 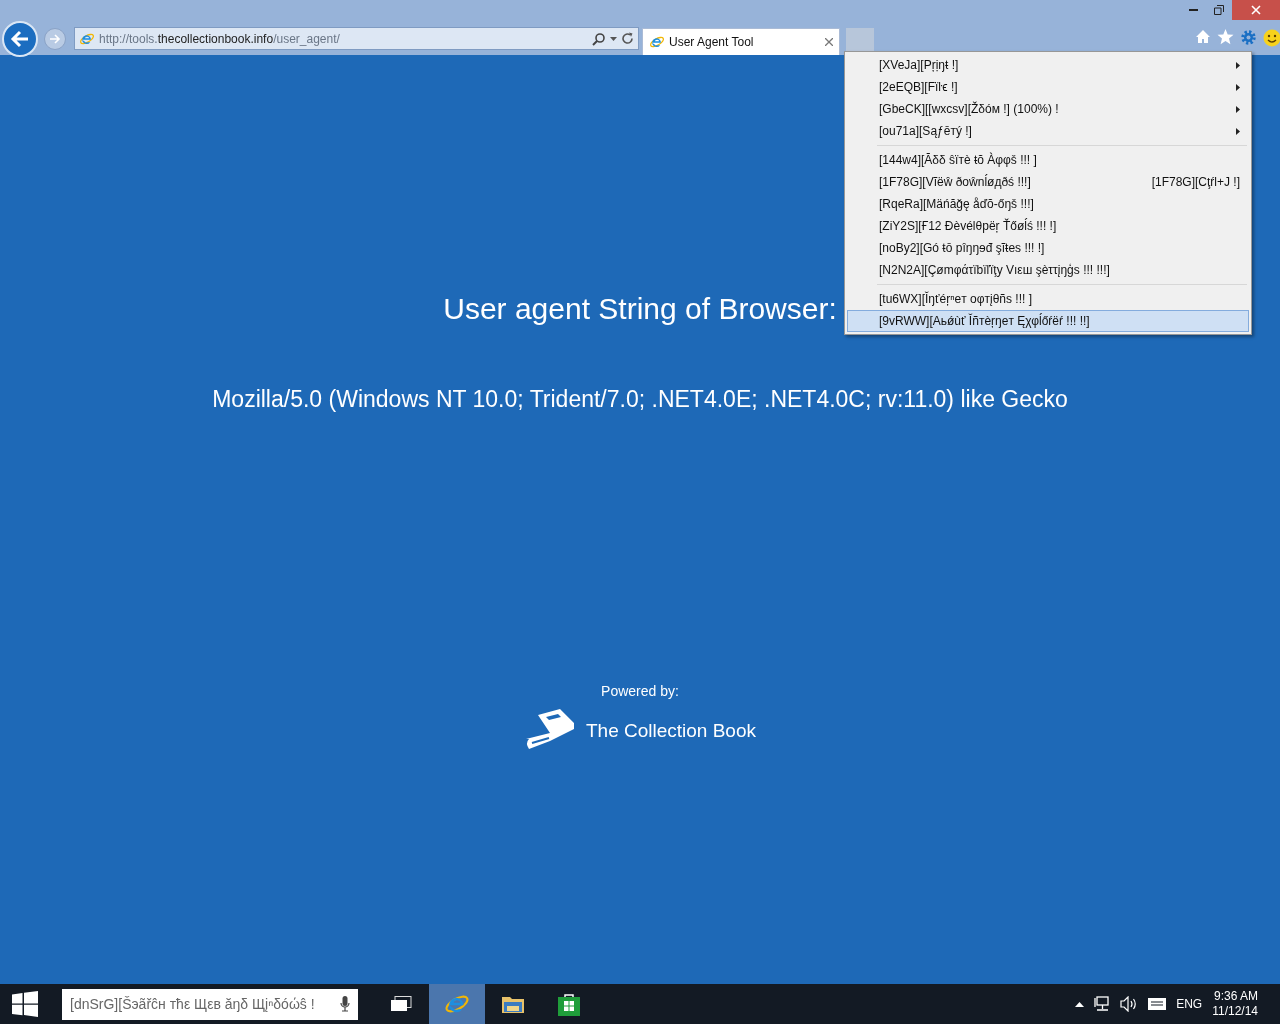 I want to click on network-icon, so click(x=1102, y=1004).